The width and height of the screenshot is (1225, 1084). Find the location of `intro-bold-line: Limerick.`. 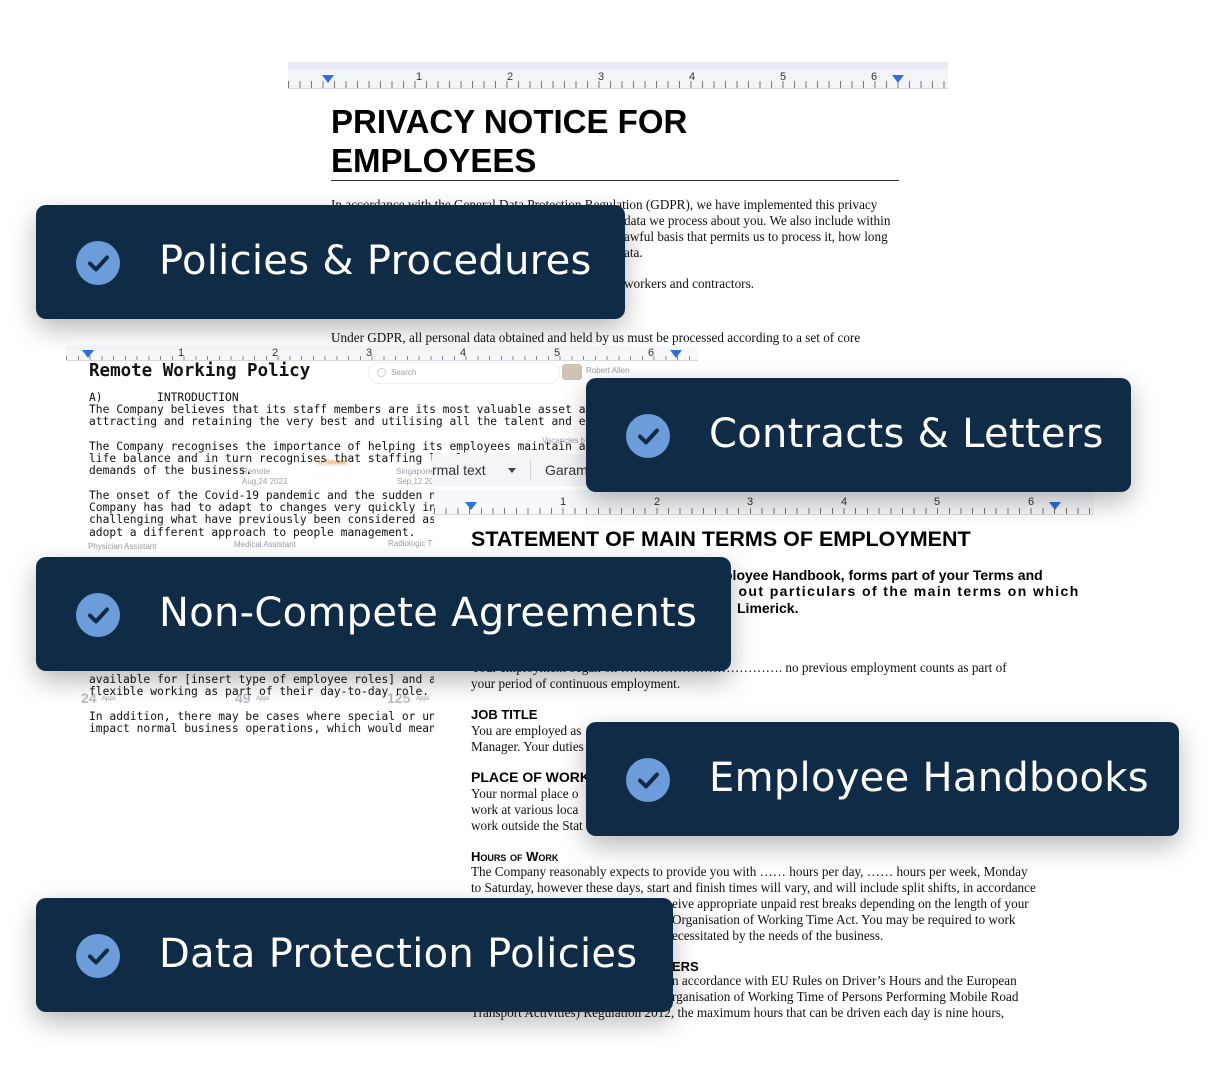

intro-bold-line: Limerick. is located at coordinates (768, 608).